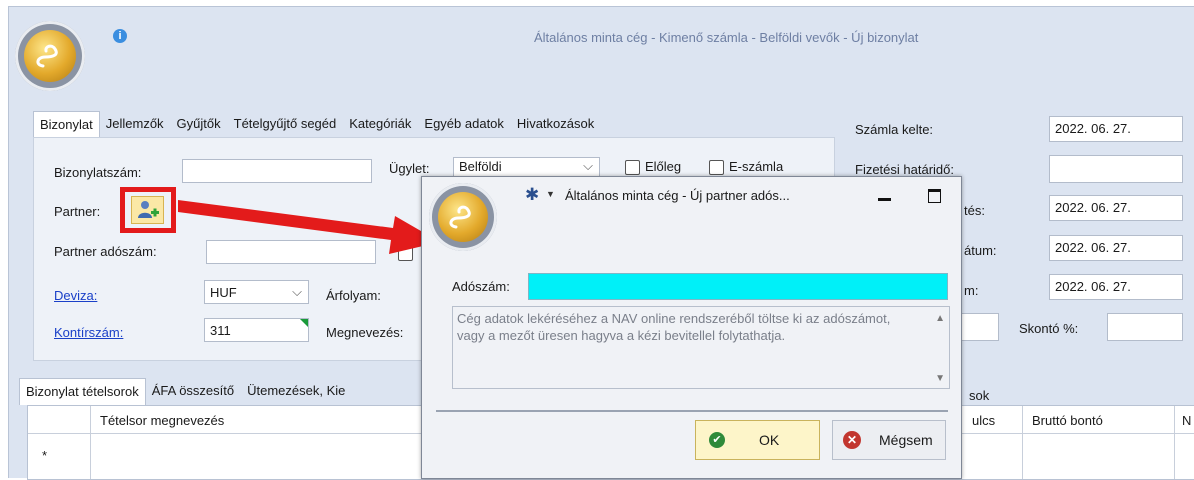 This screenshot has height=480, width=1194. Describe the element at coordinates (940, 378) in the screenshot. I see `scroll-down-icon: ▼` at that location.